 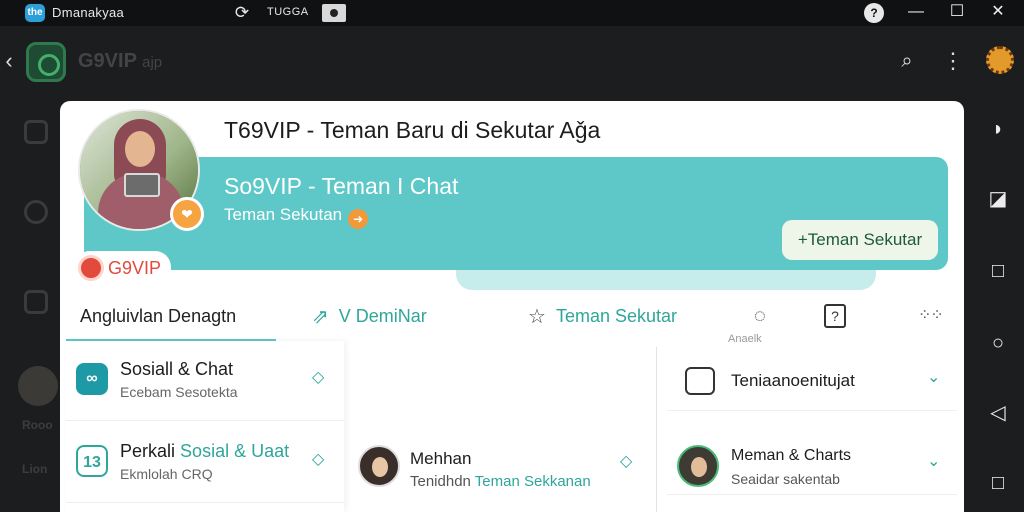 What do you see at coordinates (320, 316) in the screenshot?
I see `recycle-icon: ⇗` at bounding box center [320, 316].